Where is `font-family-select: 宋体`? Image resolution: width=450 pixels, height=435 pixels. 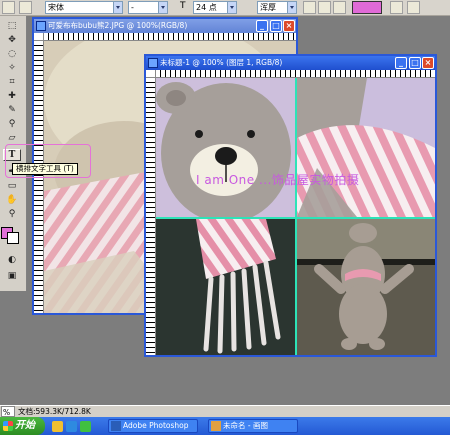
font-family-select: 宋体 is located at coordinates (84, 7).